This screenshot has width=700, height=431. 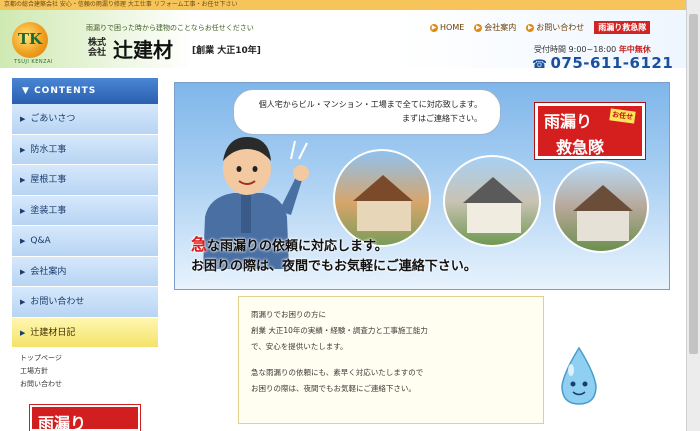 I want to click on nav-company-link: ▶ 会社案内, so click(x=495, y=27).